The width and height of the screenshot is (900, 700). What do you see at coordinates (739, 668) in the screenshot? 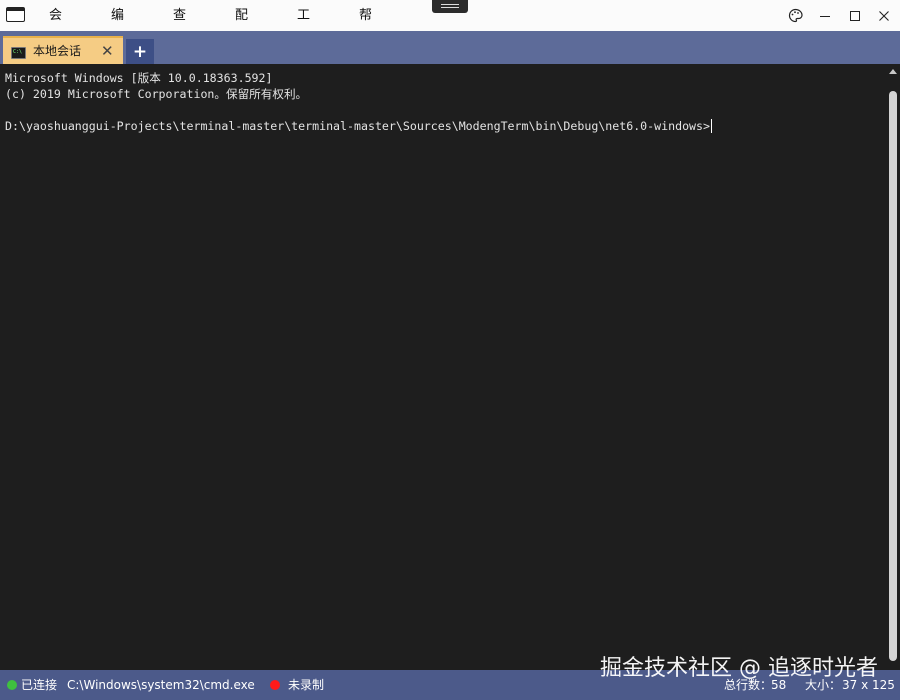
I see `watermark-text: 掘金技术社区 @ 追逐时光者` at bounding box center [739, 668].